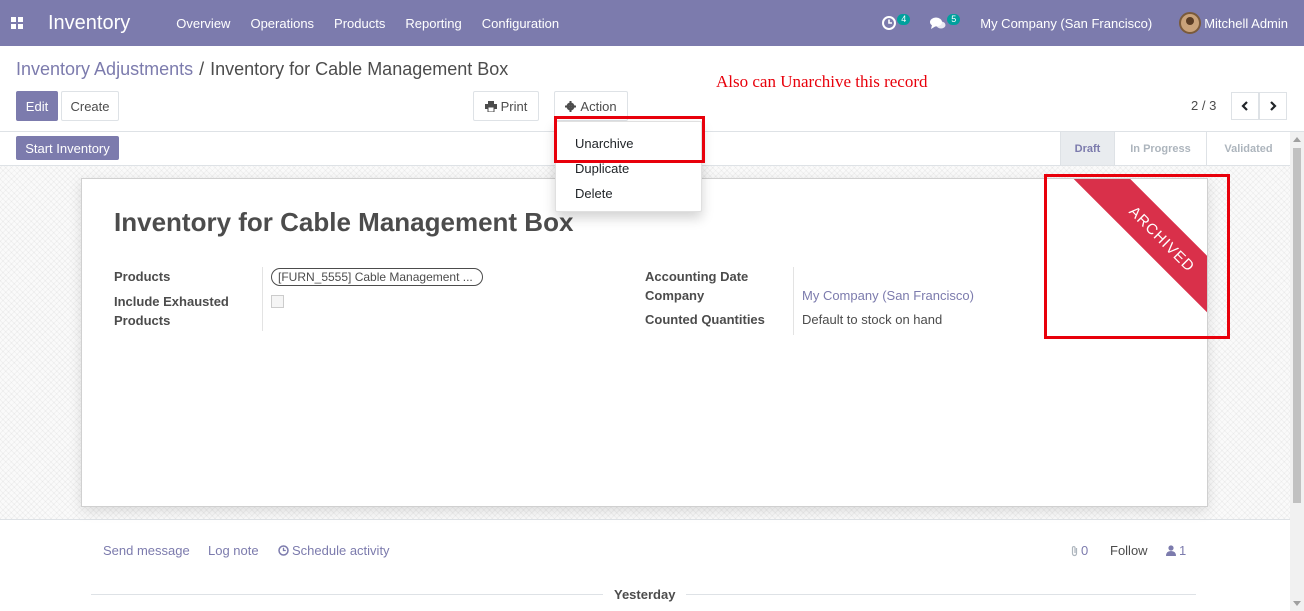 Image resolution: width=1304 pixels, height=611 pixels. I want to click on print-icon, so click(490, 106).